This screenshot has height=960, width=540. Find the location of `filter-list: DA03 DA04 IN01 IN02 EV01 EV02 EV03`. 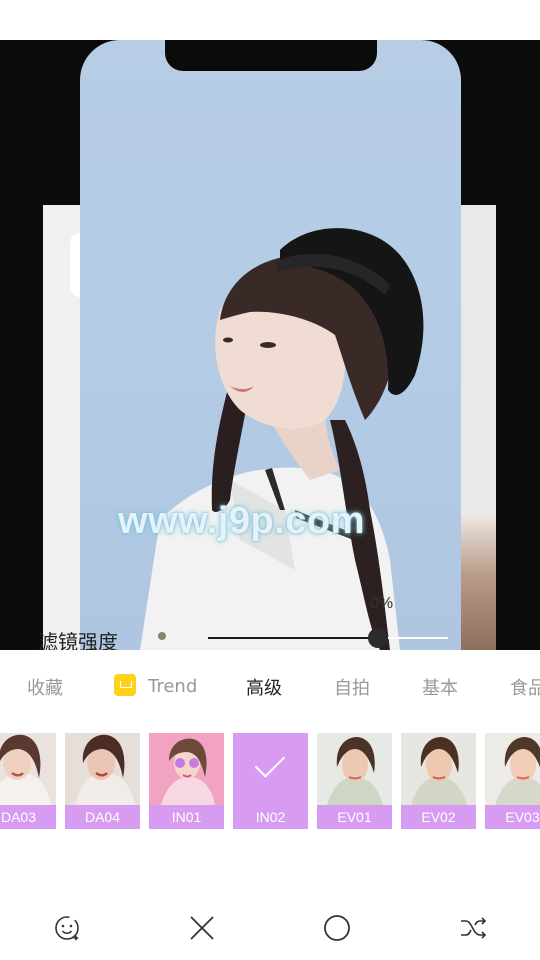

filter-list: DA03 DA04 IN01 IN02 EV01 EV02 EV03 is located at coordinates (270, 781).